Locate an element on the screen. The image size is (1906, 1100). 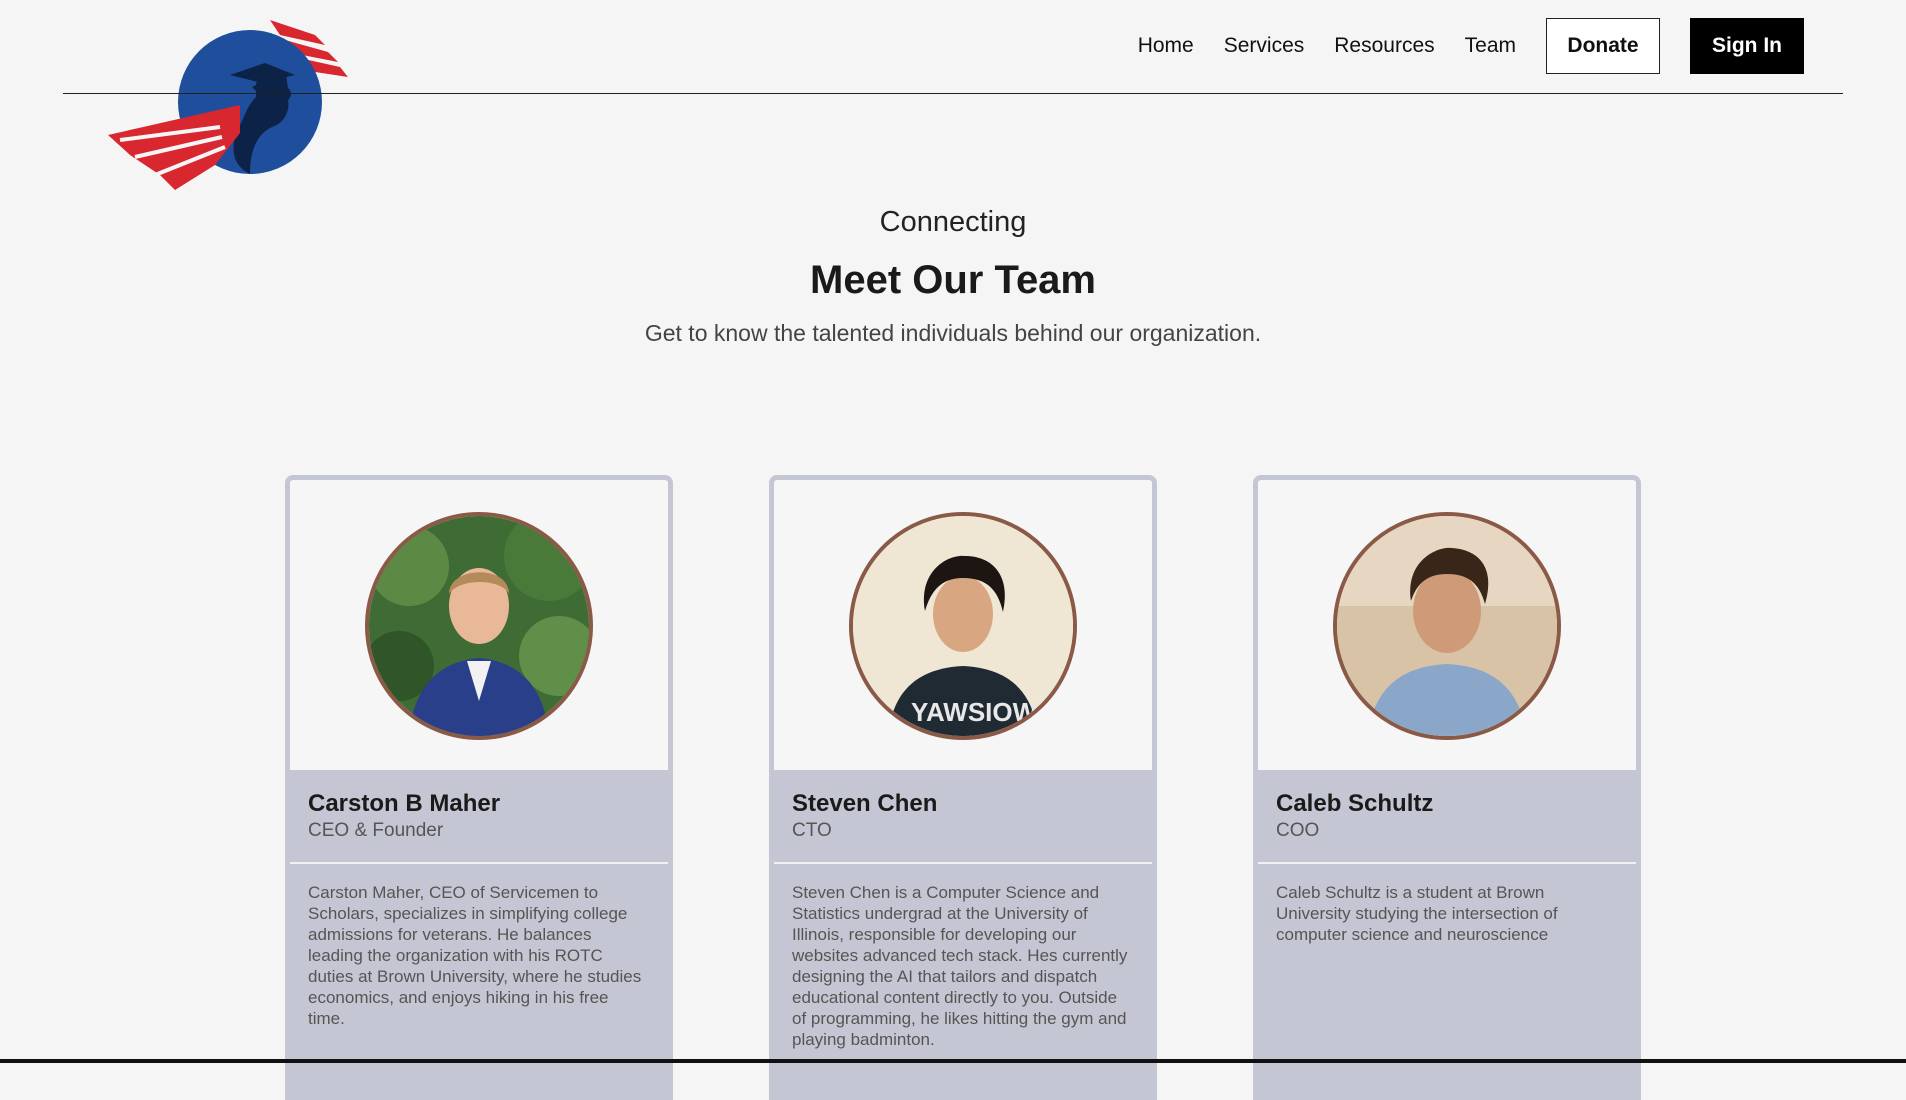
nav-services: Services is located at coordinates (1264, 46).